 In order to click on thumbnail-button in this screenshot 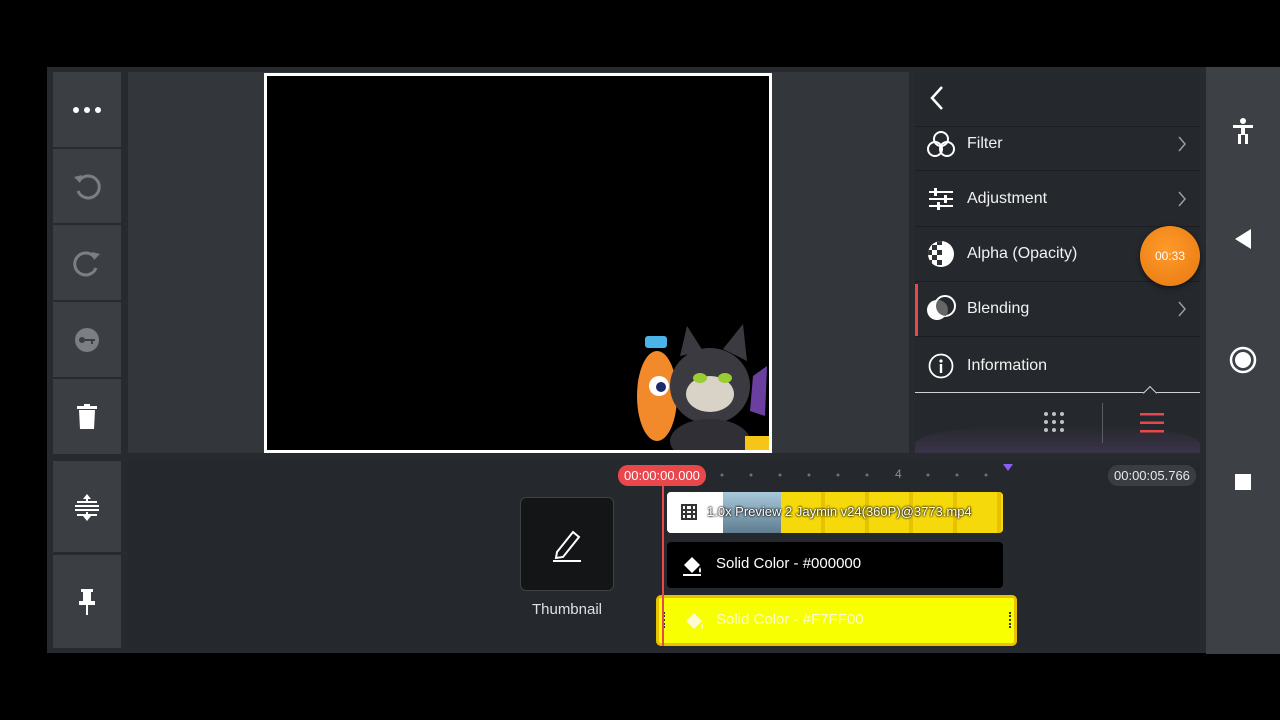, I will do `click(567, 544)`.